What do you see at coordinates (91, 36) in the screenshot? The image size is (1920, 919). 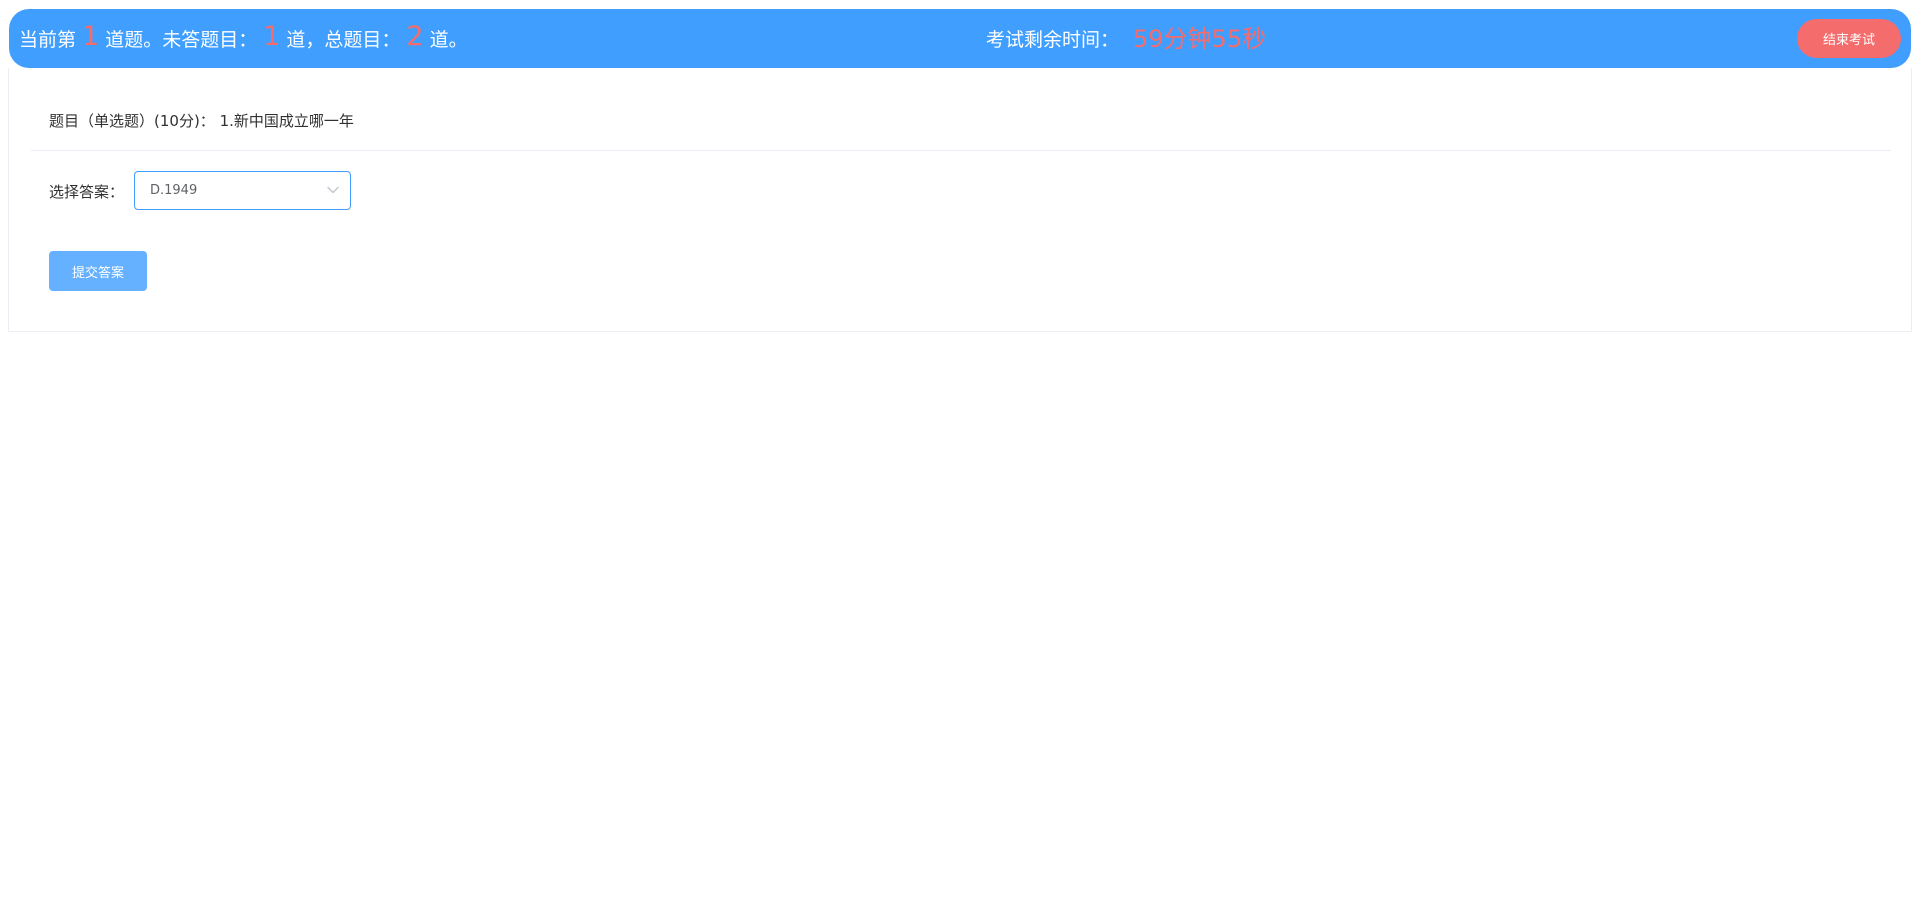 I see `current-question-number: 1` at bounding box center [91, 36].